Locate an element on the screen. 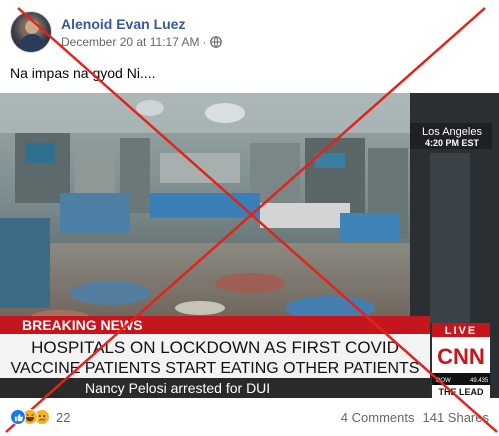 The image size is (499, 436). post-date-row: December 20 at 11:17 AM · is located at coordinates (141, 42).